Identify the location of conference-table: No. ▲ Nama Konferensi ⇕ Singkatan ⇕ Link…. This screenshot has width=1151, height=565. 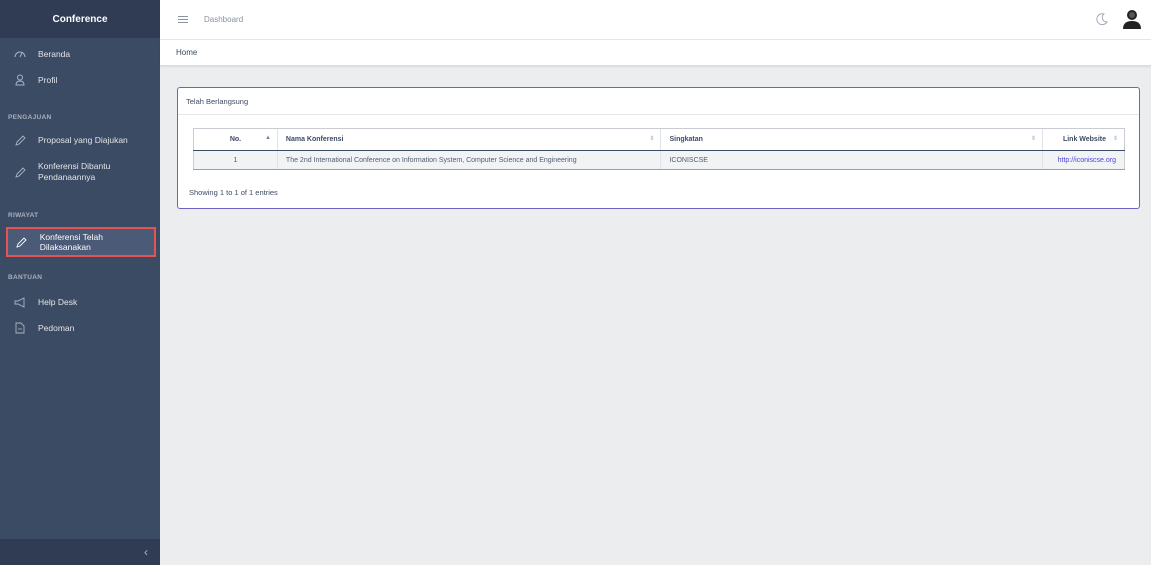
(659, 149).